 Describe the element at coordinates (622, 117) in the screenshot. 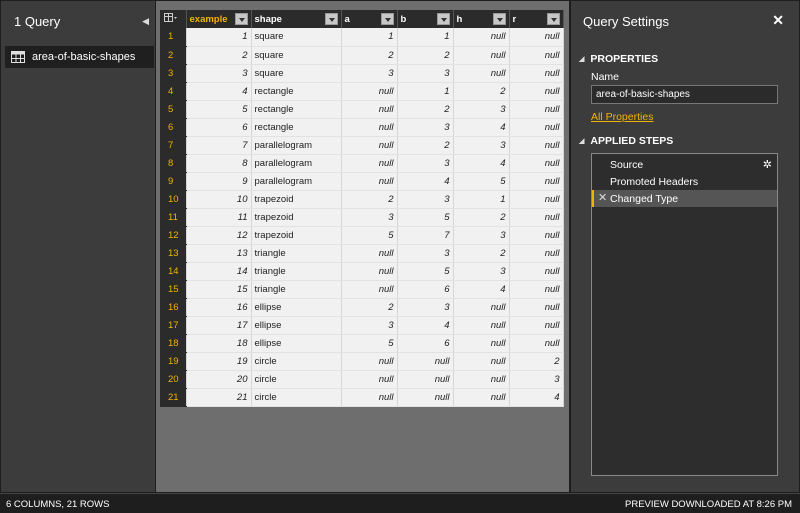

I see `all-properties-link: All Properties` at that location.